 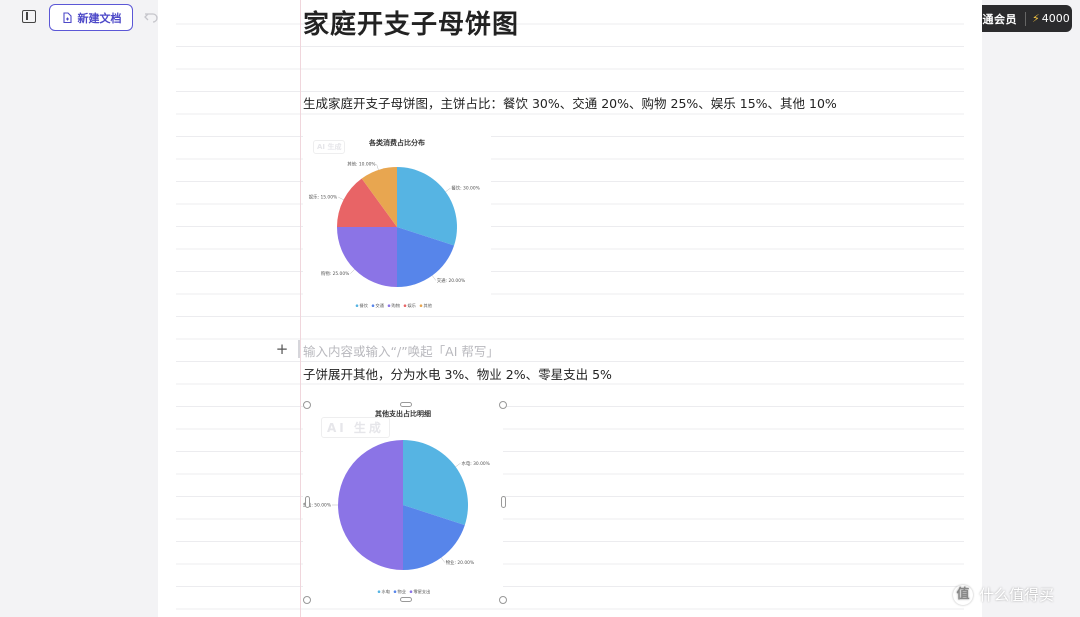 I want to click on document-title: 家庭开支子母饼图, so click(x=411, y=22).